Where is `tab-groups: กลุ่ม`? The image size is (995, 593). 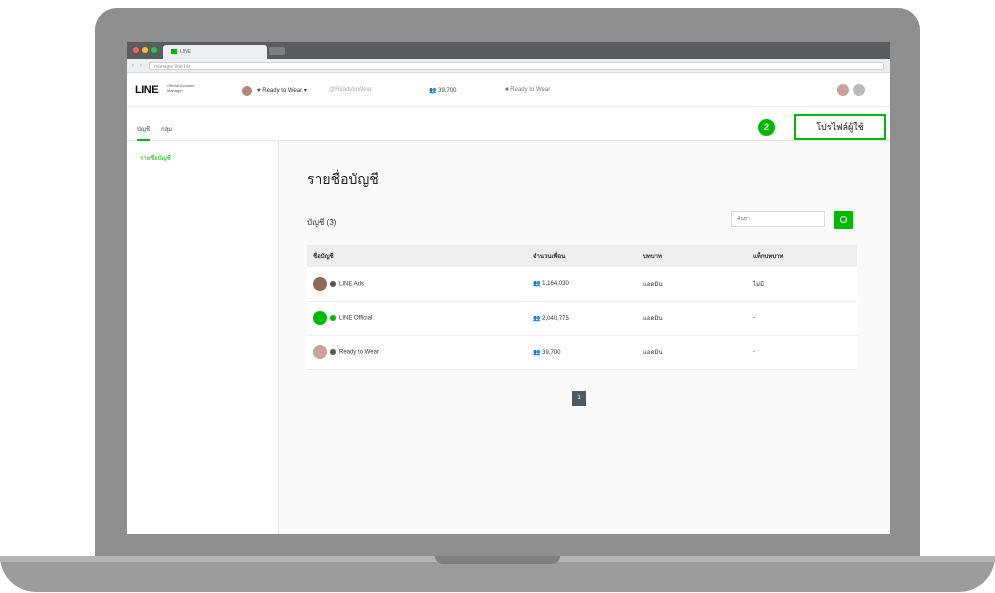
tab-groups: กลุ่ม is located at coordinates (166, 129).